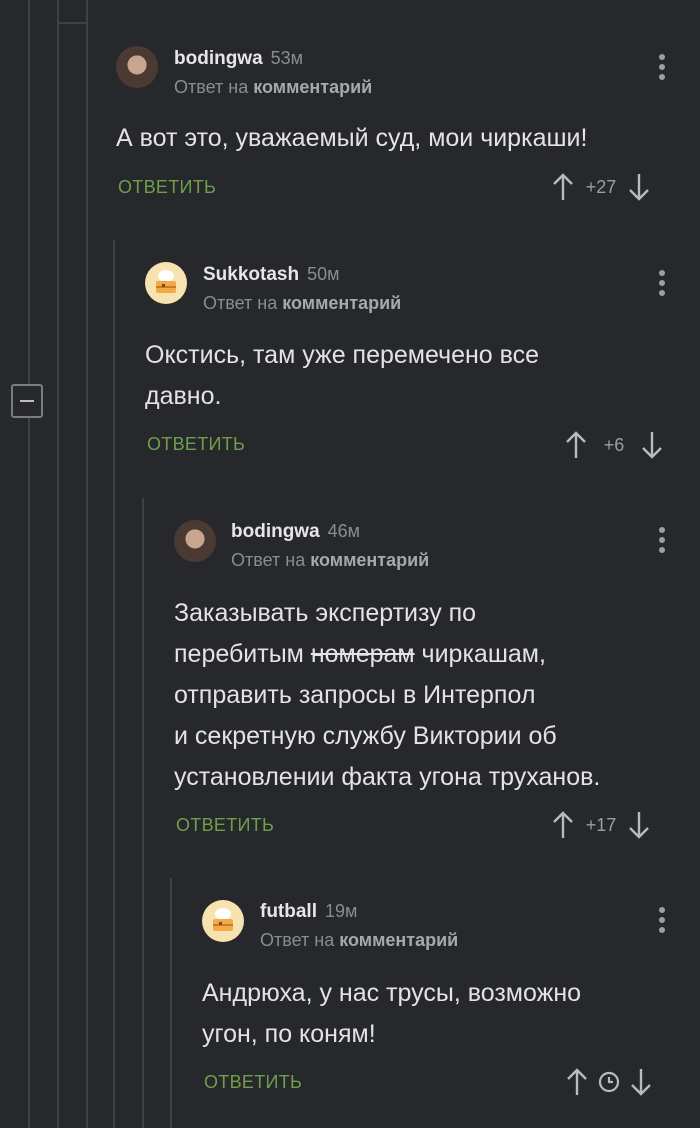  I want to click on vote-controls, so click(609, 1082).